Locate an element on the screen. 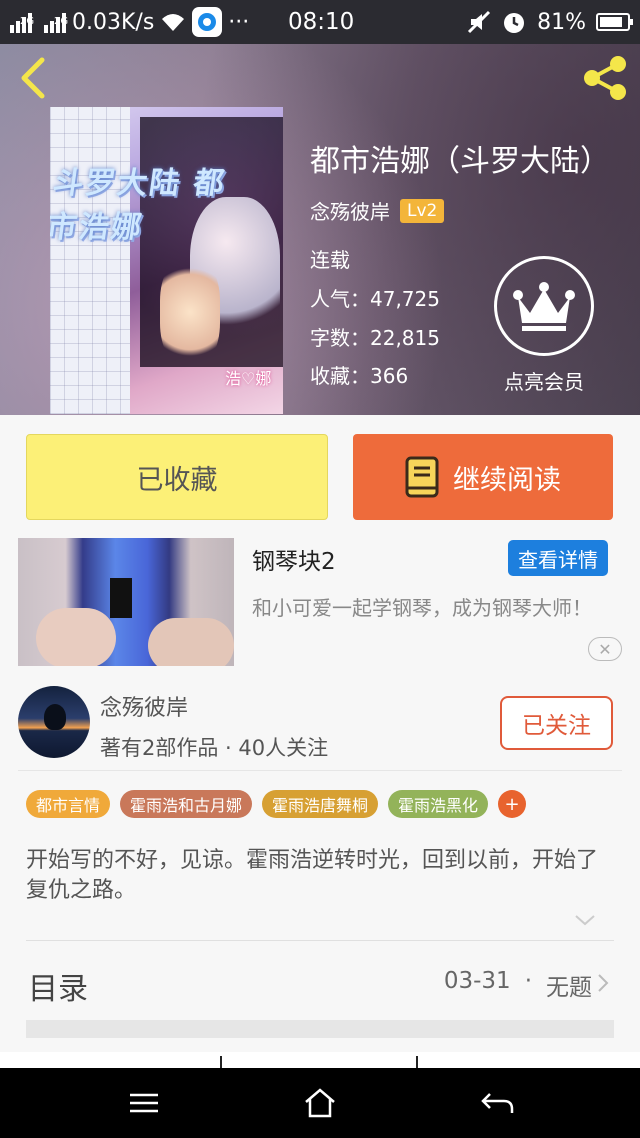 Image resolution: width=640 pixels, height=1138 pixels. share-icon is located at coordinates (605, 78).